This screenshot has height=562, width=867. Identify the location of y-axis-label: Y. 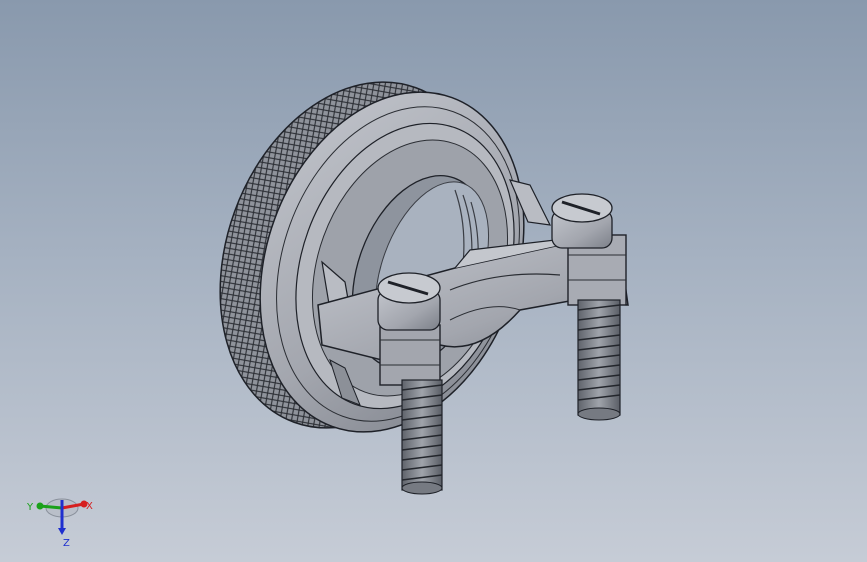
(30, 507).